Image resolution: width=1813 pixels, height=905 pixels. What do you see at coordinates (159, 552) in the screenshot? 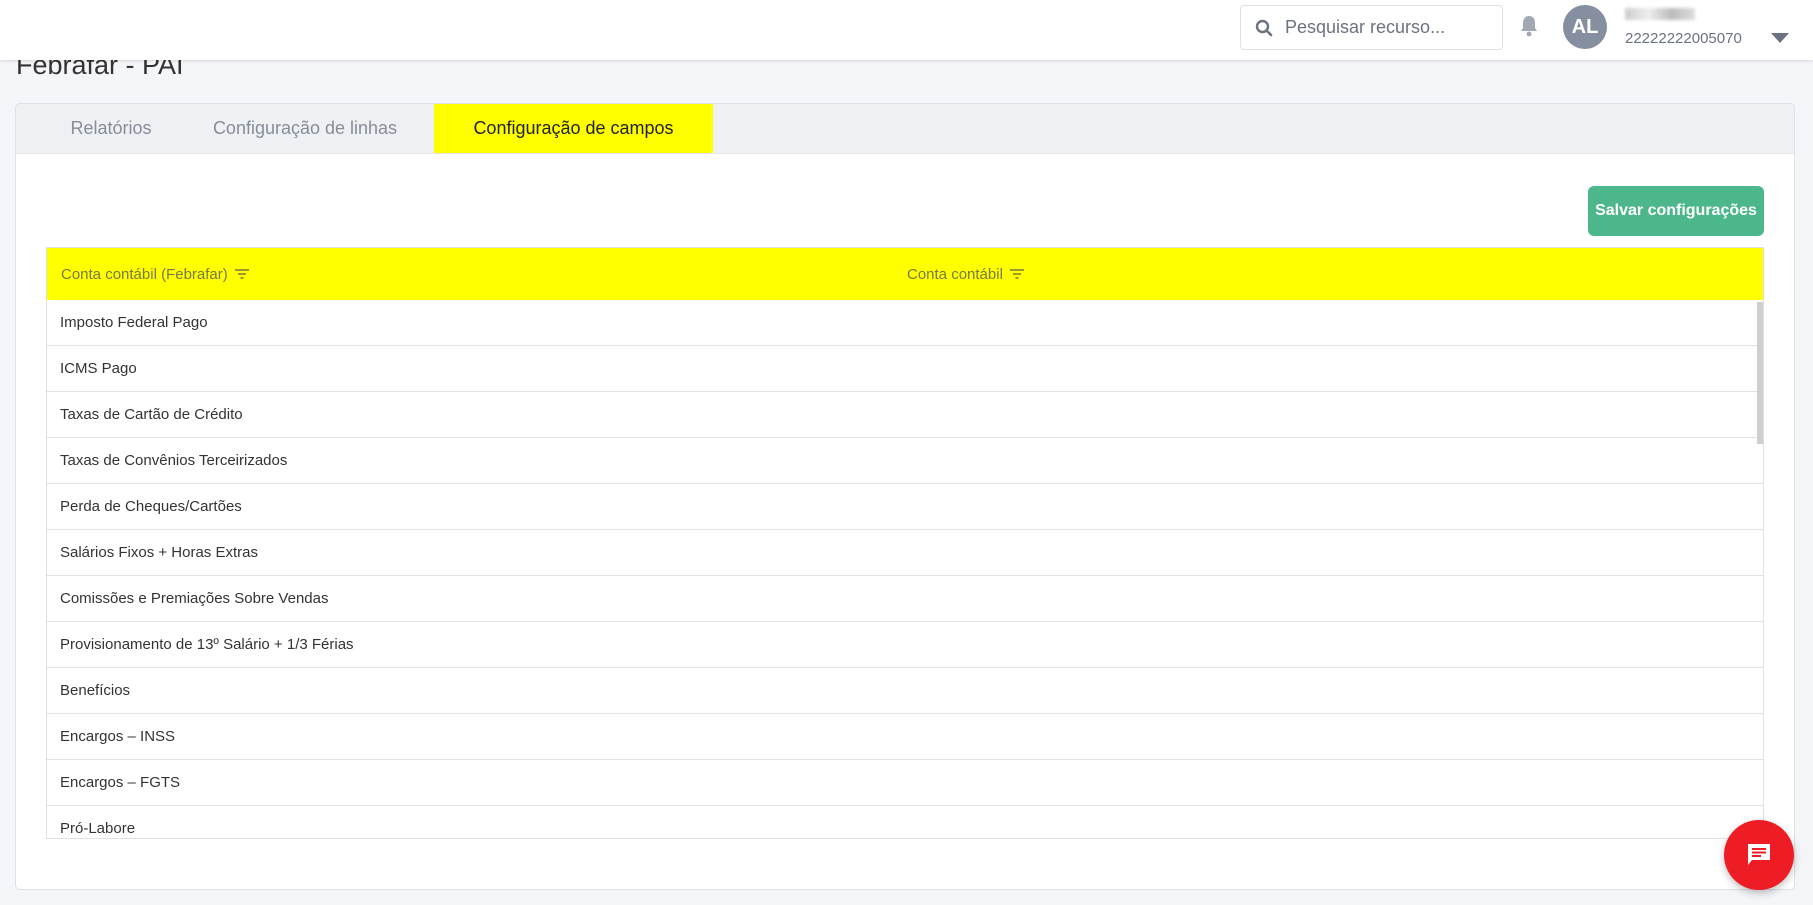
I see `row-label: Salários Fixos + Horas Extras` at bounding box center [159, 552].